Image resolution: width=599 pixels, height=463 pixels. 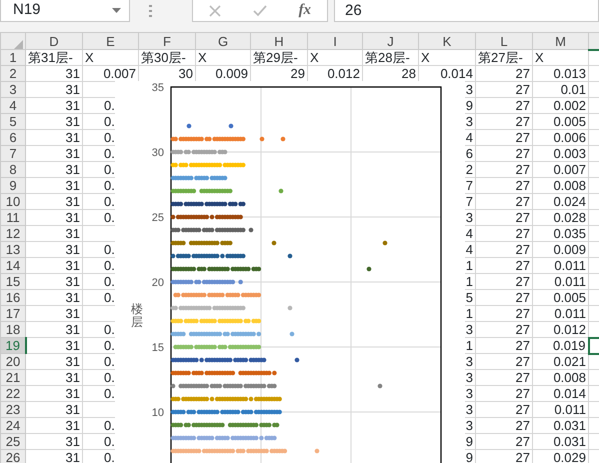 What do you see at coordinates (13, 186) in the screenshot?
I see `row-header: 9` at bounding box center [13, 186].